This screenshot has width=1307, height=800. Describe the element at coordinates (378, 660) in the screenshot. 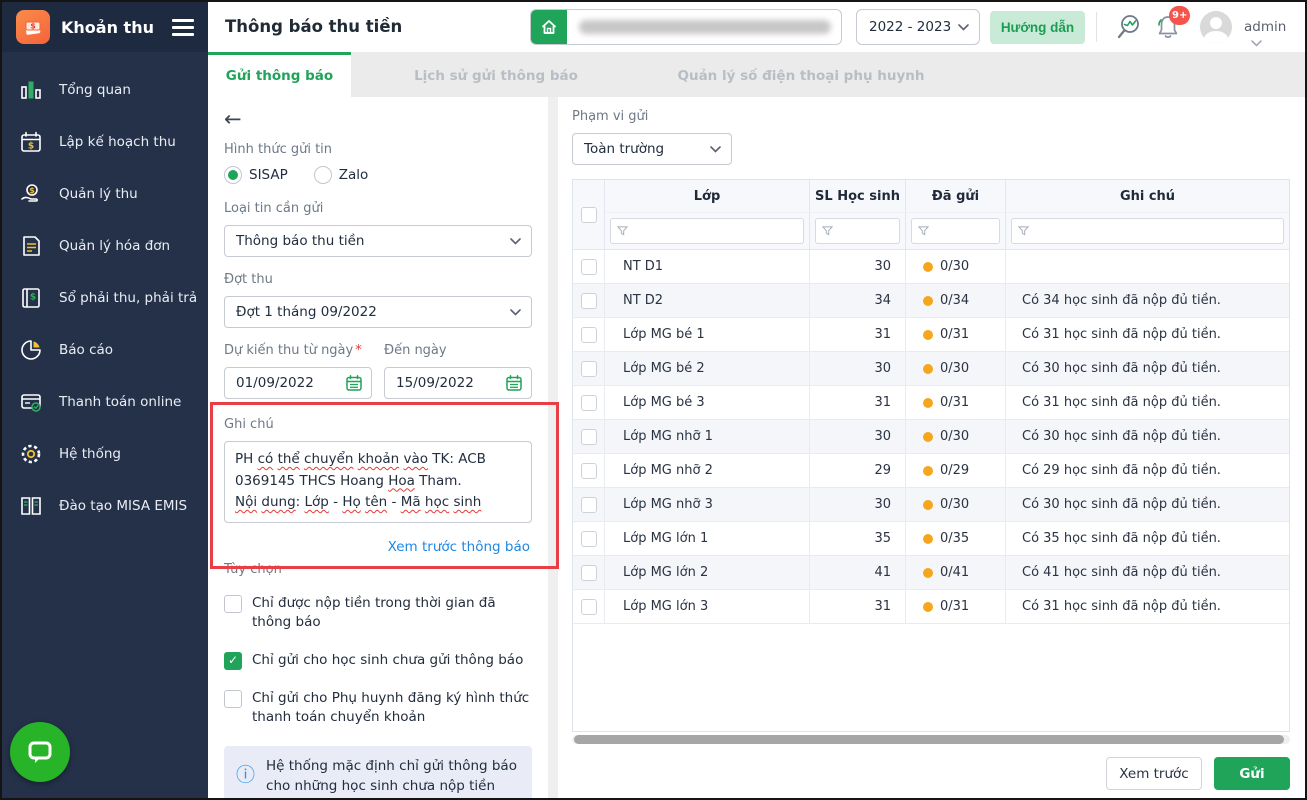

I see `option-checkbox-2: ✓ Chỉ gửi cho học sinh chưa gửi thông báo` at that location.